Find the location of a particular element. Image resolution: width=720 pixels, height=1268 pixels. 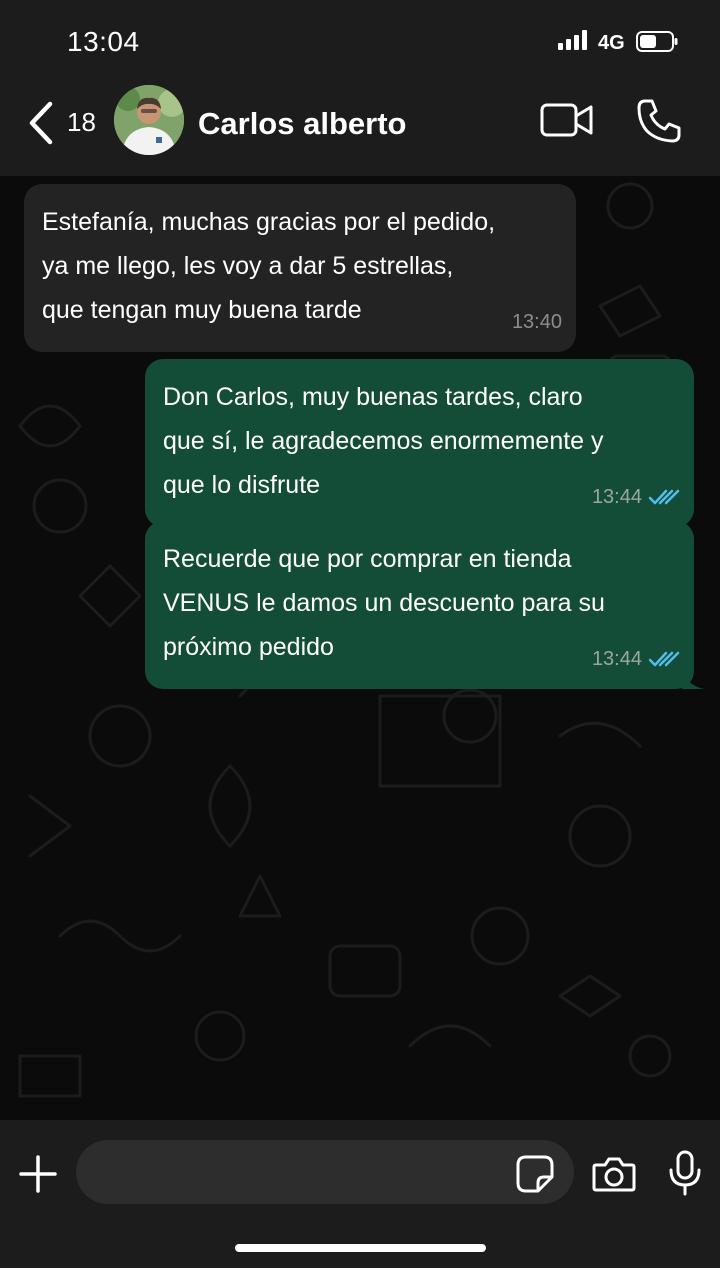

status-bar: 13:04 4G is located at coordinates (360, 40).